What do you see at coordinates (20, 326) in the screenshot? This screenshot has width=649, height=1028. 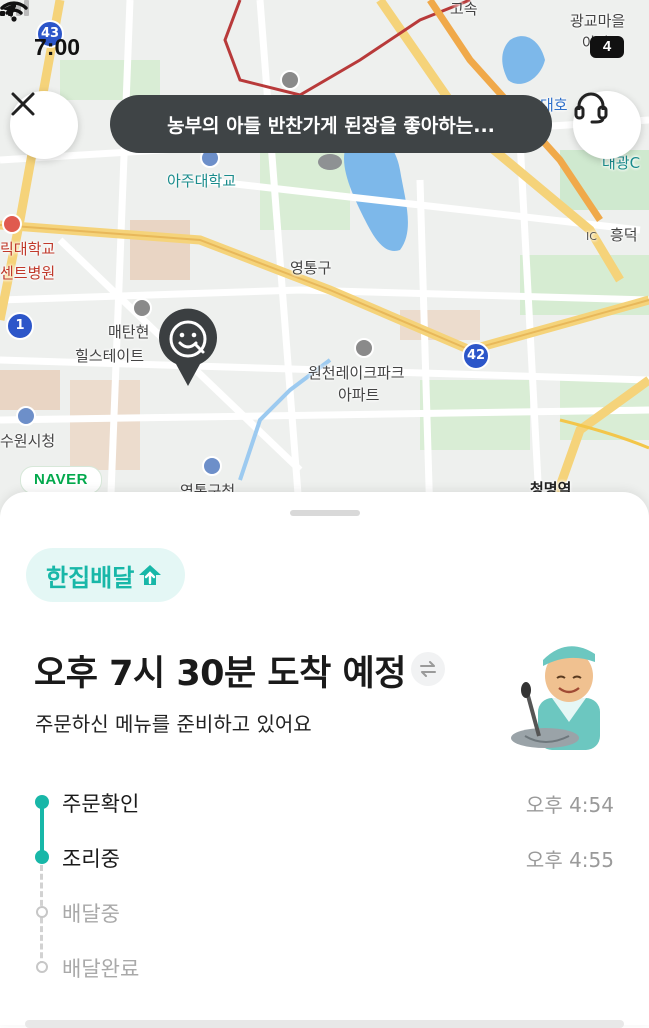 I see `route-shield-1: 1` at bounding box center [20, 326].